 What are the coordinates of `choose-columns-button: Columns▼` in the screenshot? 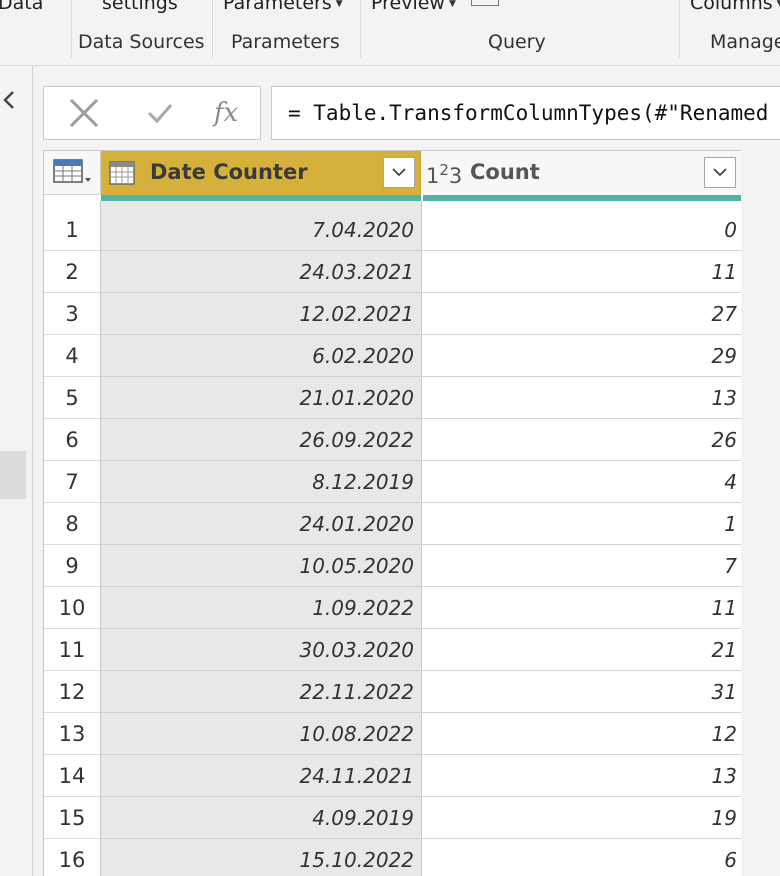 It's located at (735, 7).